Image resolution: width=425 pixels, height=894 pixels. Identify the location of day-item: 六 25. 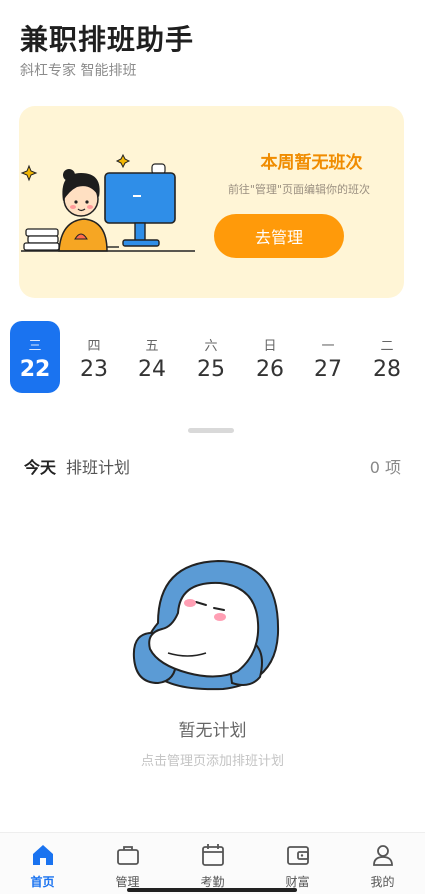
(211, 357).